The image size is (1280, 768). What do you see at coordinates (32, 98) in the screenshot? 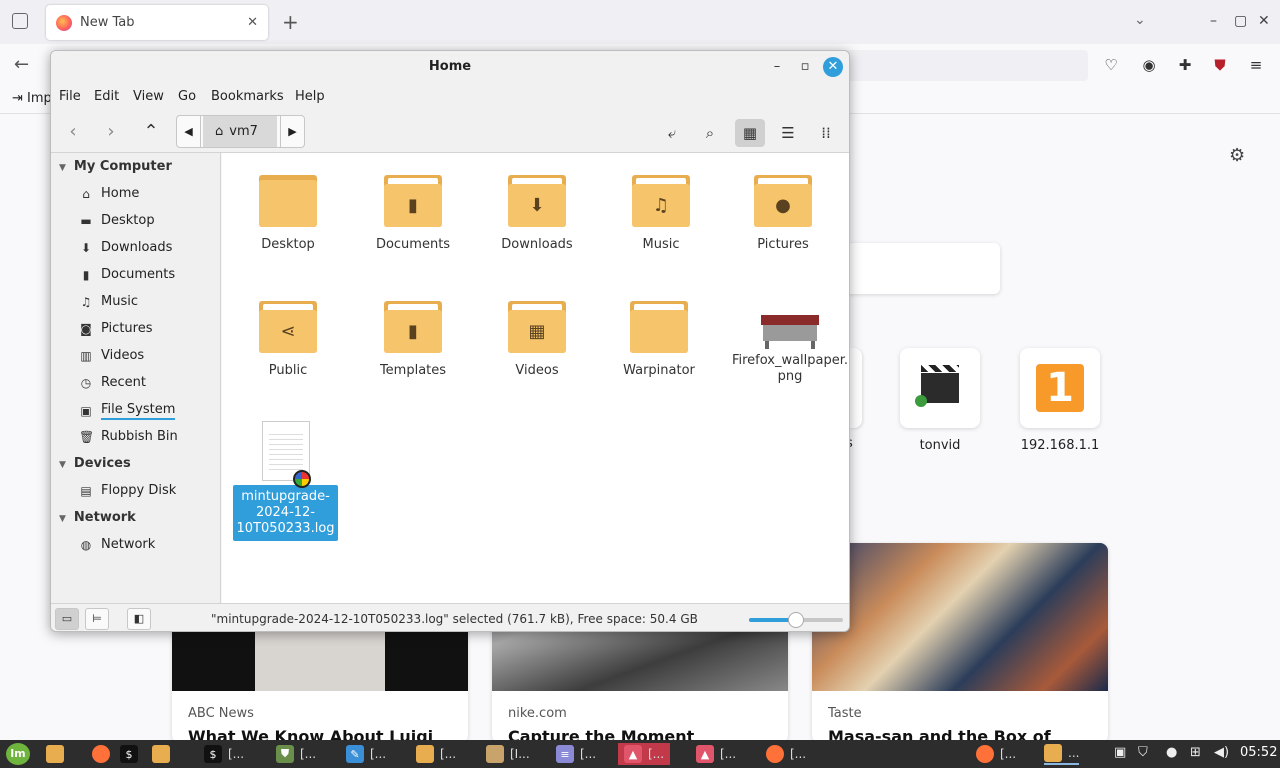
I see `bookmark-import: ⇥ Imp` at bounding box center [32, 98].